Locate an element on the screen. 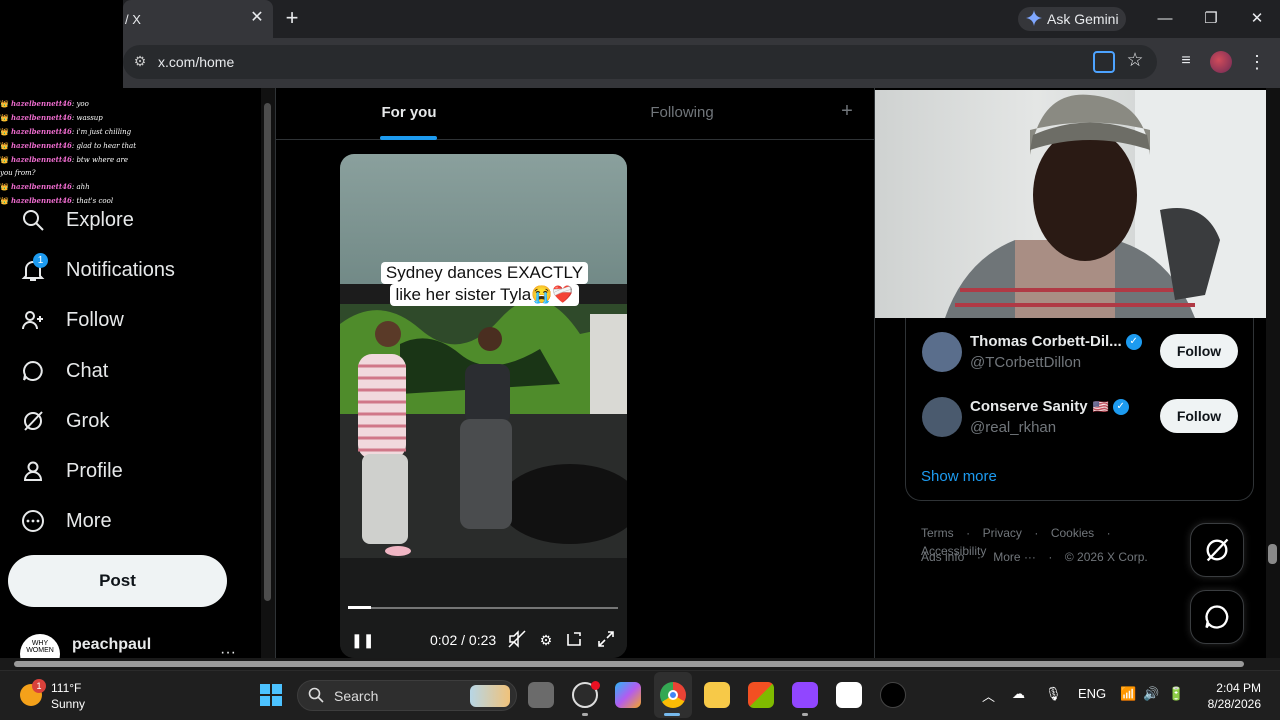 This screenshot has height=720, width=1280. onedrive-icon: ☁ is located at coordinates (1018, 694).